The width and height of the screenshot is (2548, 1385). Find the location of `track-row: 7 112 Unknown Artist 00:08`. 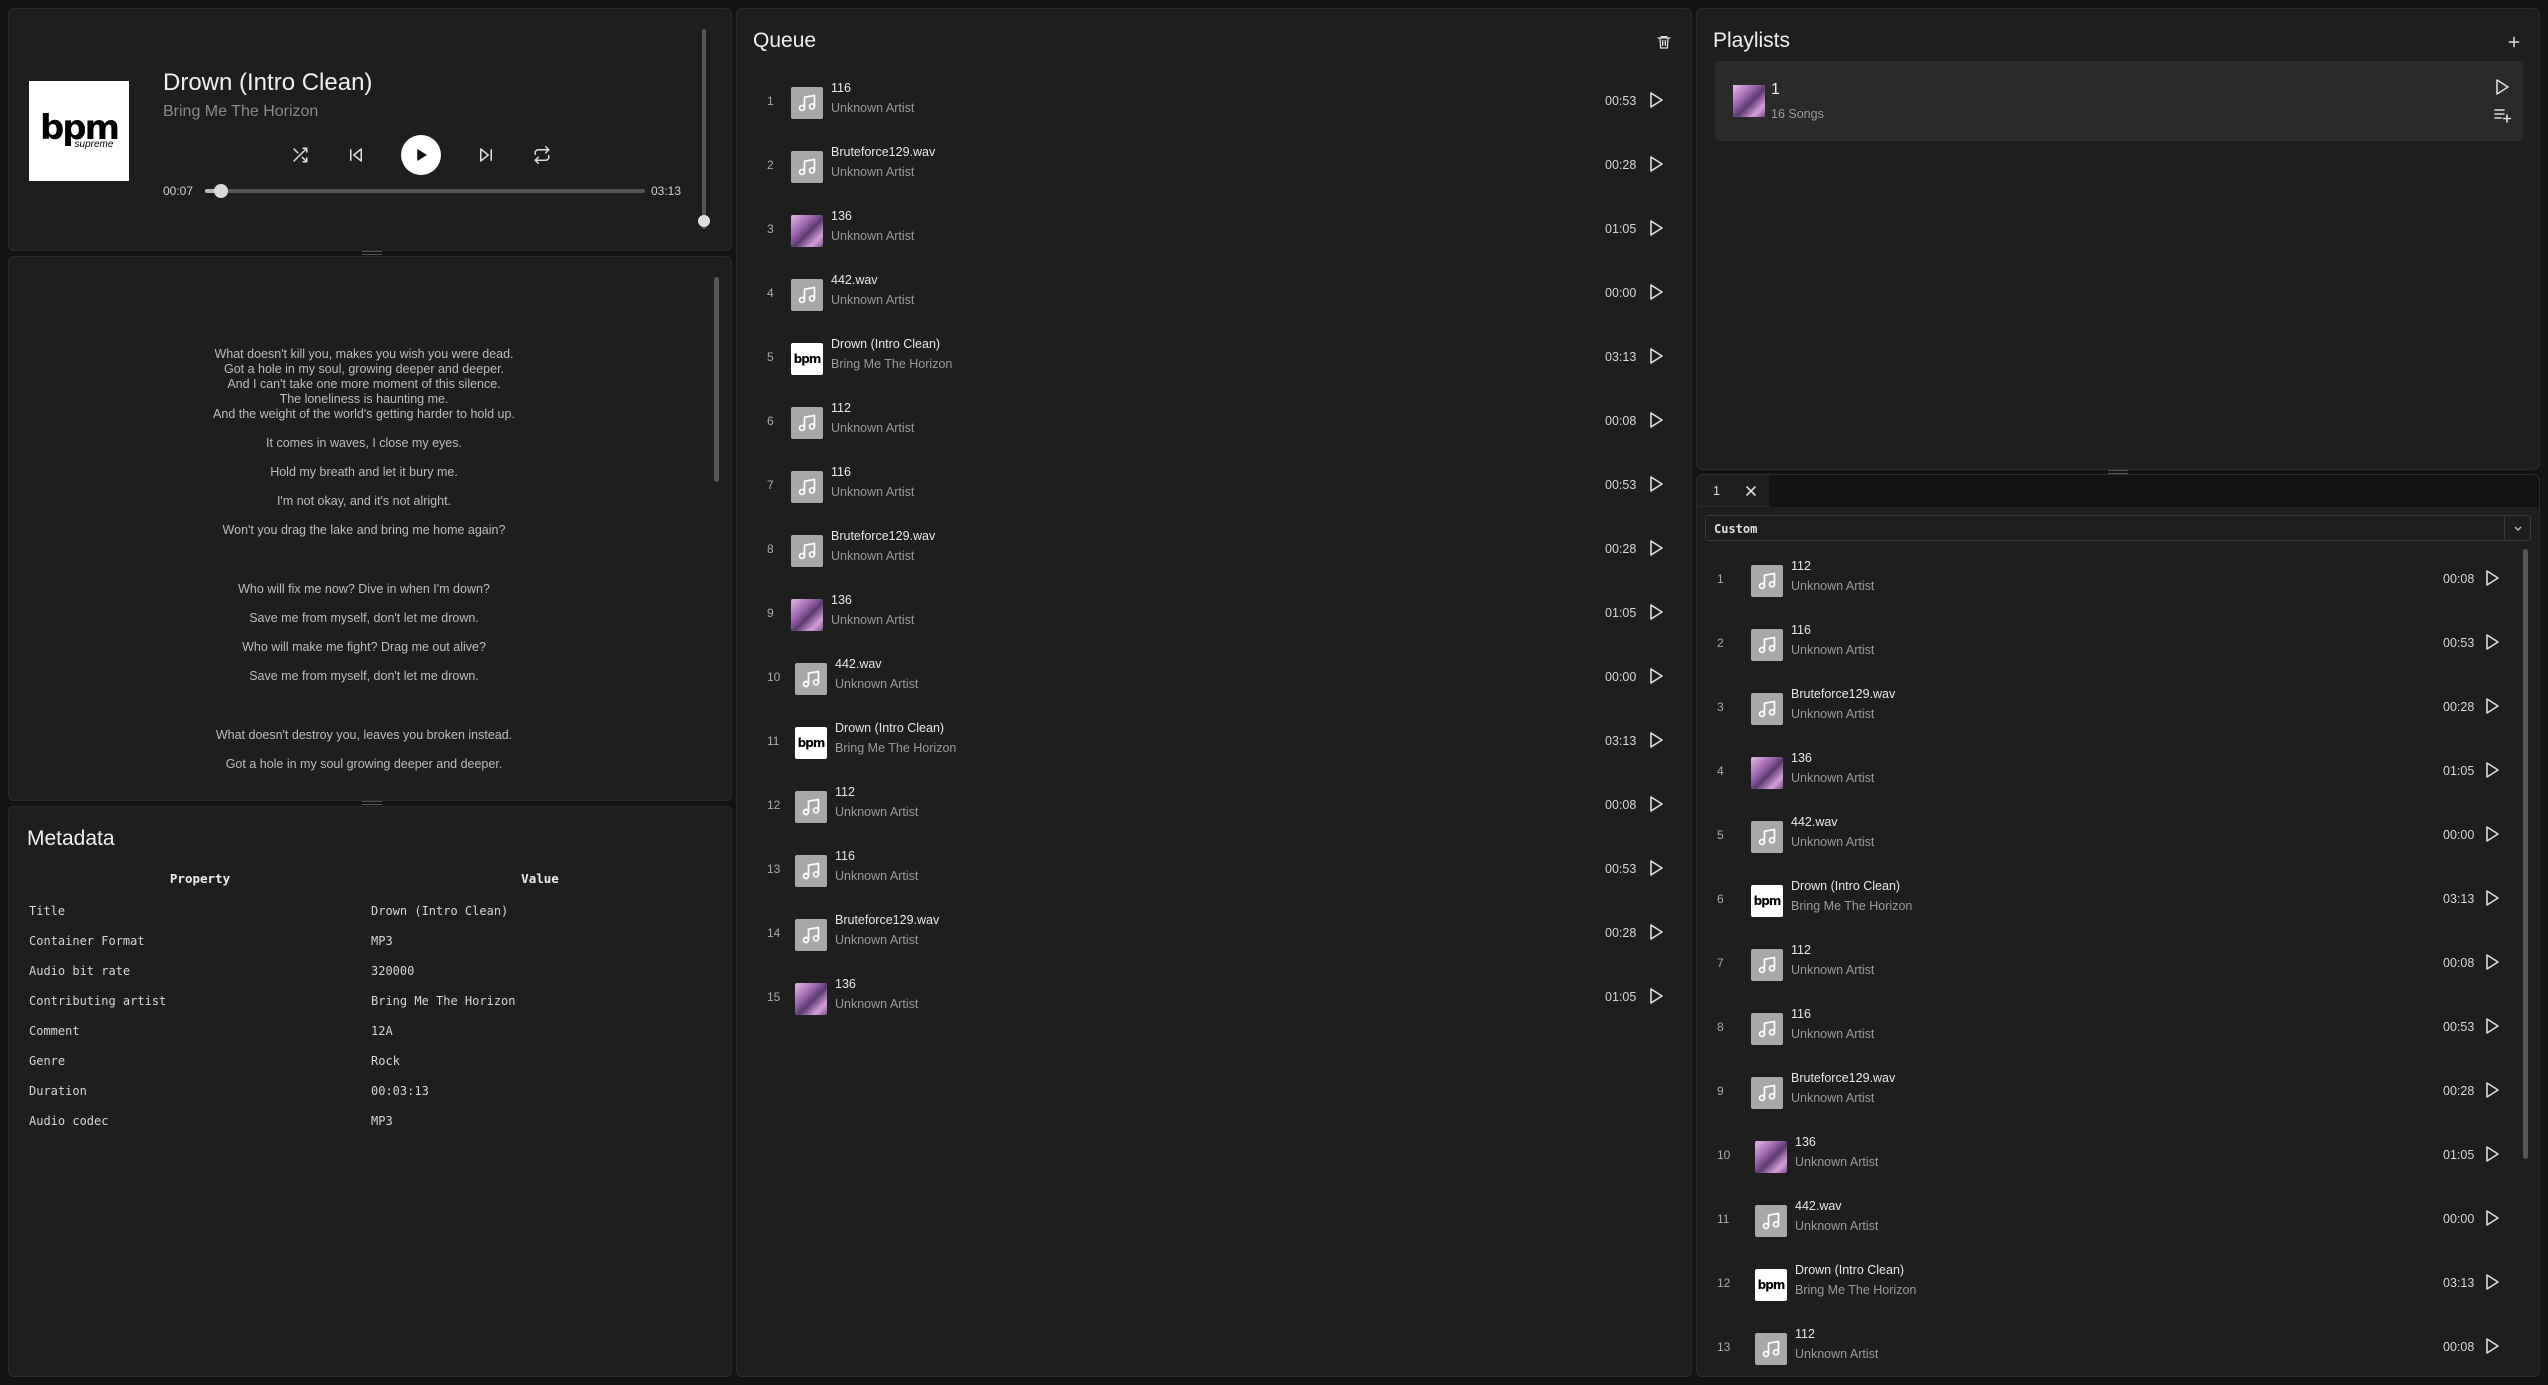

track-row: 7 112 Unknown Artist 00:08 is located at coordinates (2118, 963).